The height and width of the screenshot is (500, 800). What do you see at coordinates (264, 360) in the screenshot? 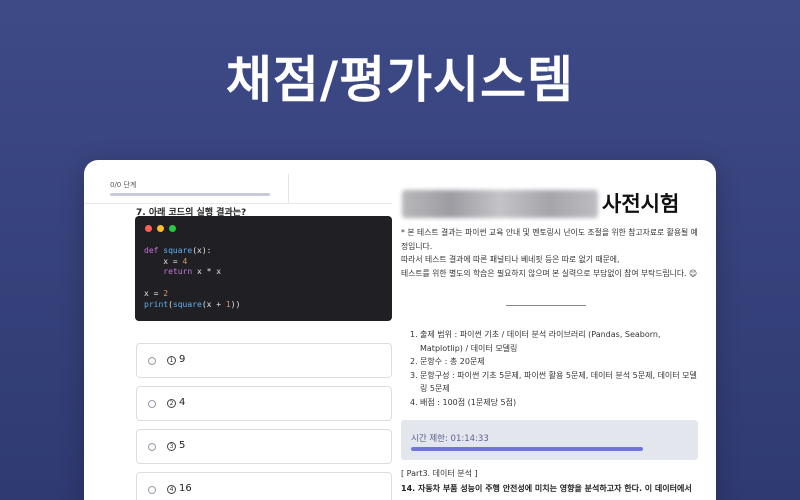
I see `answer-option-1: 1 9` at bounding box center [264, 360].